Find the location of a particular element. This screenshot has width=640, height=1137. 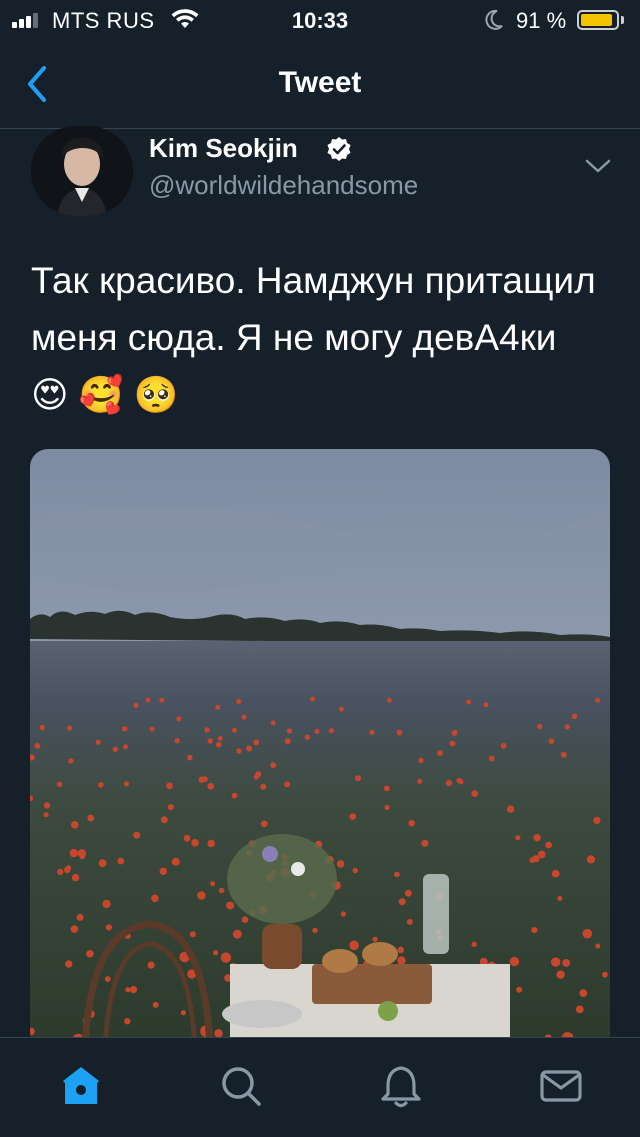

author-handle: @worldwildehandsome is located at coordinates (283, 185).